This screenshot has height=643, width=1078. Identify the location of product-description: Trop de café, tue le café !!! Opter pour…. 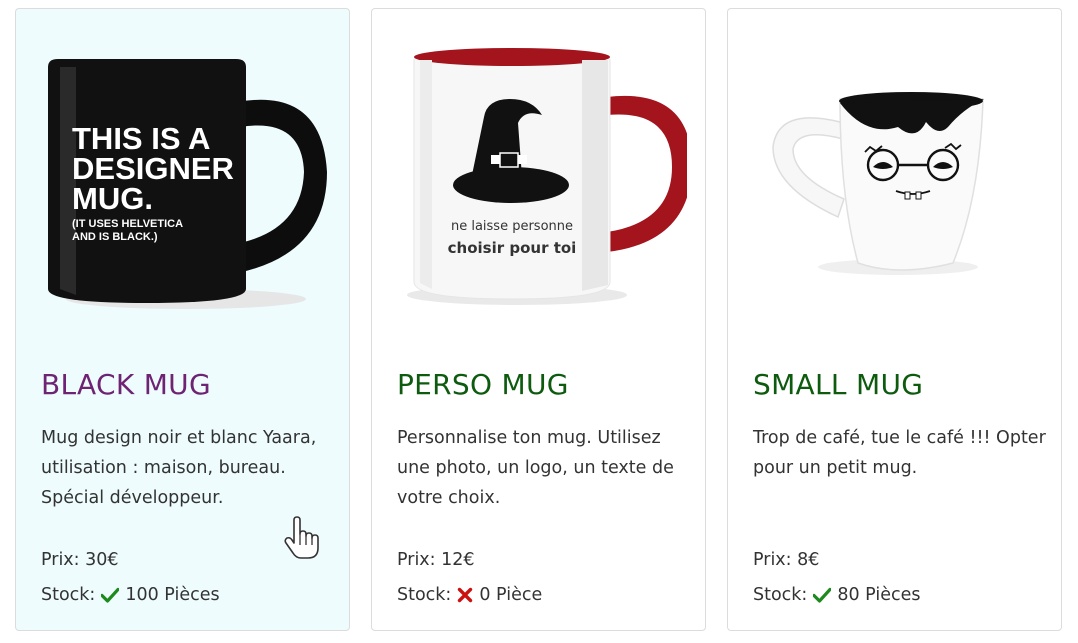
(899, 453).